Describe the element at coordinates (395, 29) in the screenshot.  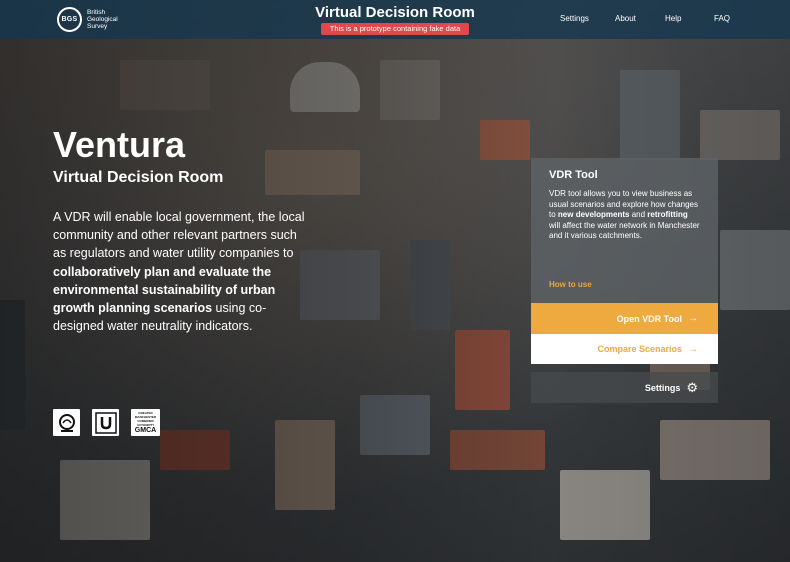
I see `prototype-notice-badge: This is a prototype containing fake data` at that location.